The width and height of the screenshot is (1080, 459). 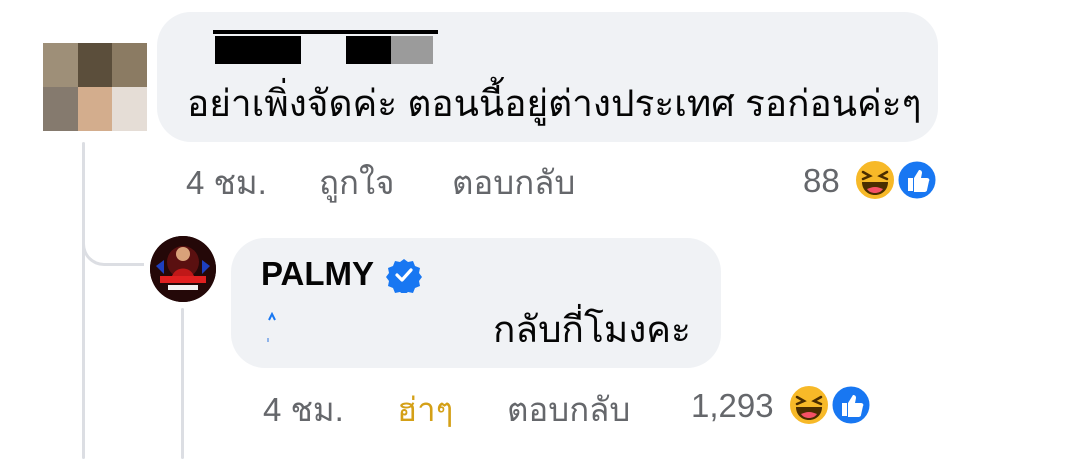 I want to click on reply-bubble: PALMY กลับกี่โมงคะ, so click(x=476, y=303).